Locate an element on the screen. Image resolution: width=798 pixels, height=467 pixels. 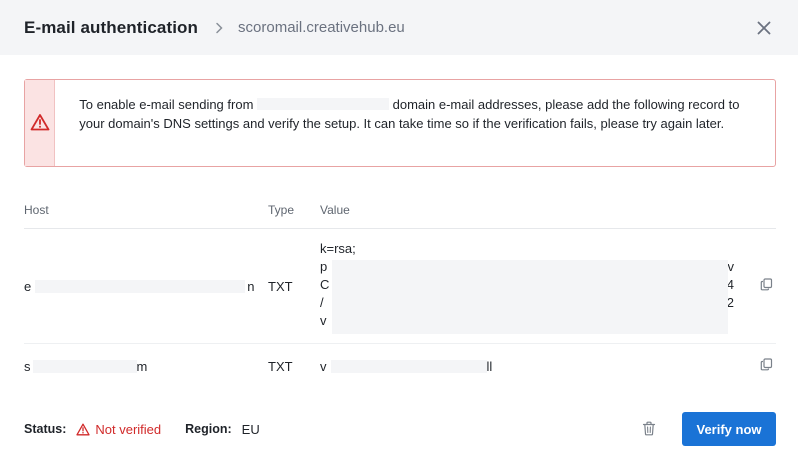
host-cell: s m is located at coordinates (85, 366).